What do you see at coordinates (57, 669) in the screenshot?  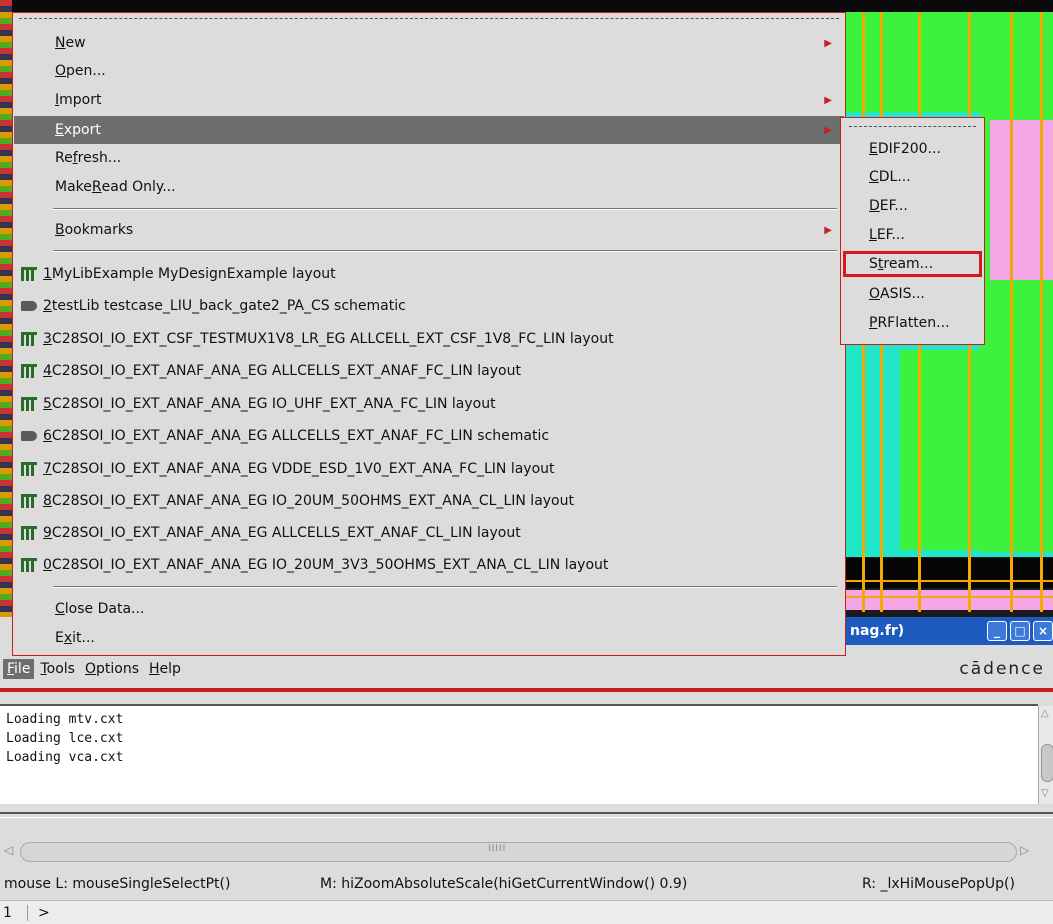 I see `menu-tools: Tools` at bounding box center [57, 669].